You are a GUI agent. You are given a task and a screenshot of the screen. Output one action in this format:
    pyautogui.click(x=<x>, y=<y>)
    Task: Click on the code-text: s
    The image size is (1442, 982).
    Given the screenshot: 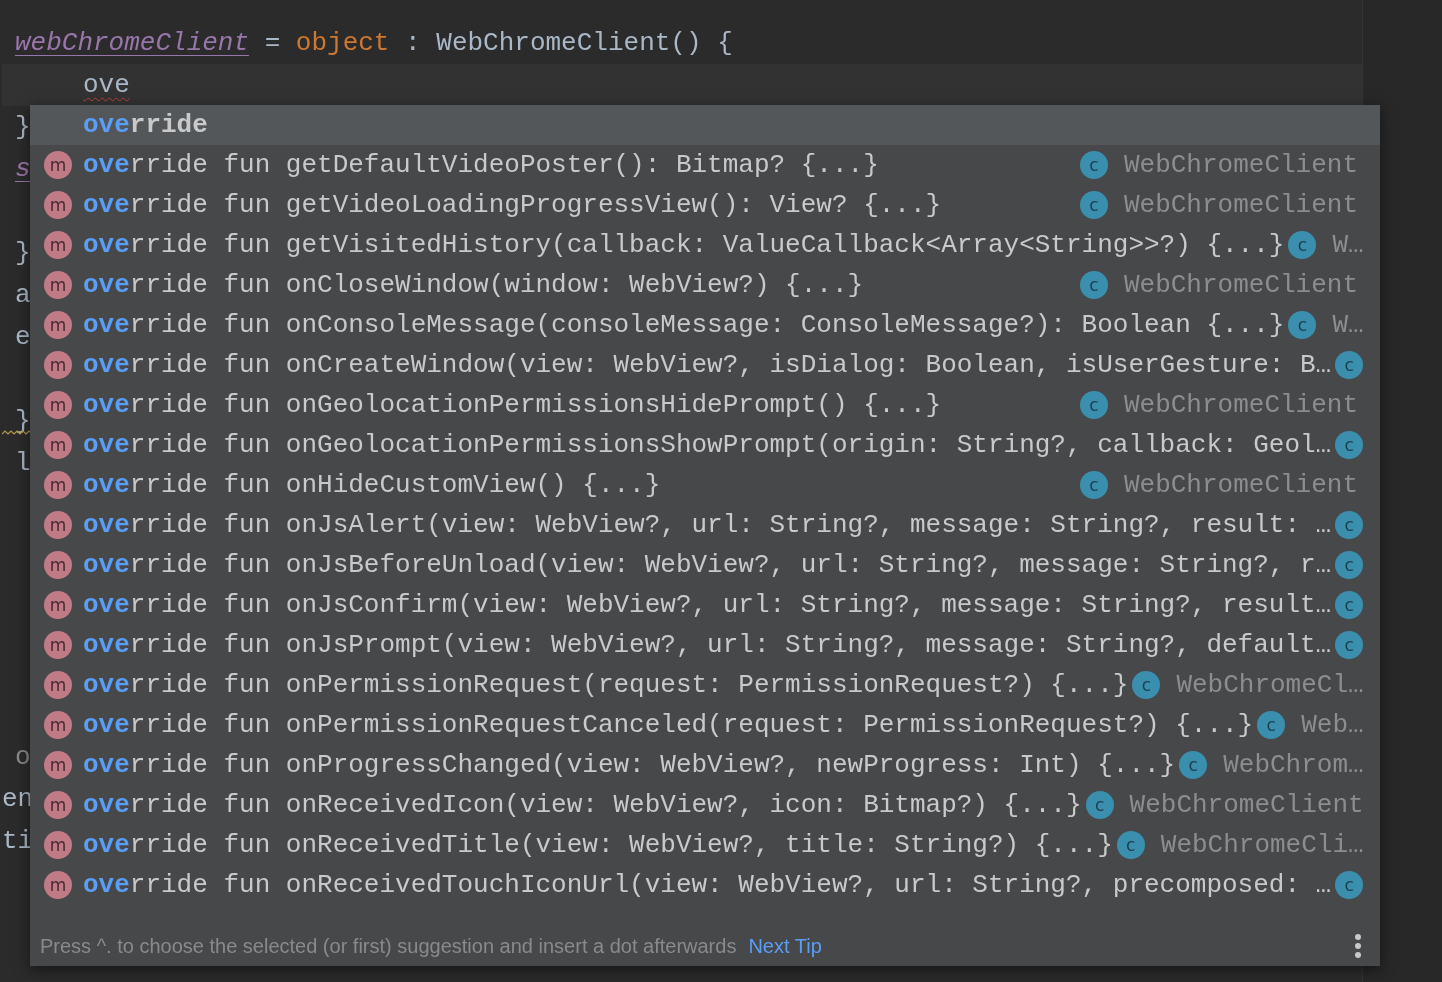 What is the action you would take?
    pyautogui.click(x=23, y=169)
    